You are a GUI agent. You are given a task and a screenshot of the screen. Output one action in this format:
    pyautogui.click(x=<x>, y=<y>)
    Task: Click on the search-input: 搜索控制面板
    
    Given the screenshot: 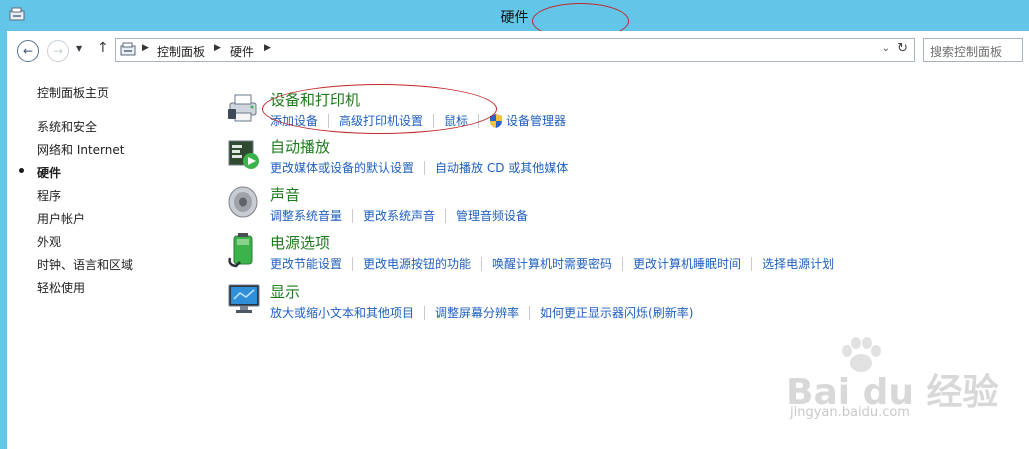 What is the action you would take?
    pyautogui.click(x=973, y=50)
    